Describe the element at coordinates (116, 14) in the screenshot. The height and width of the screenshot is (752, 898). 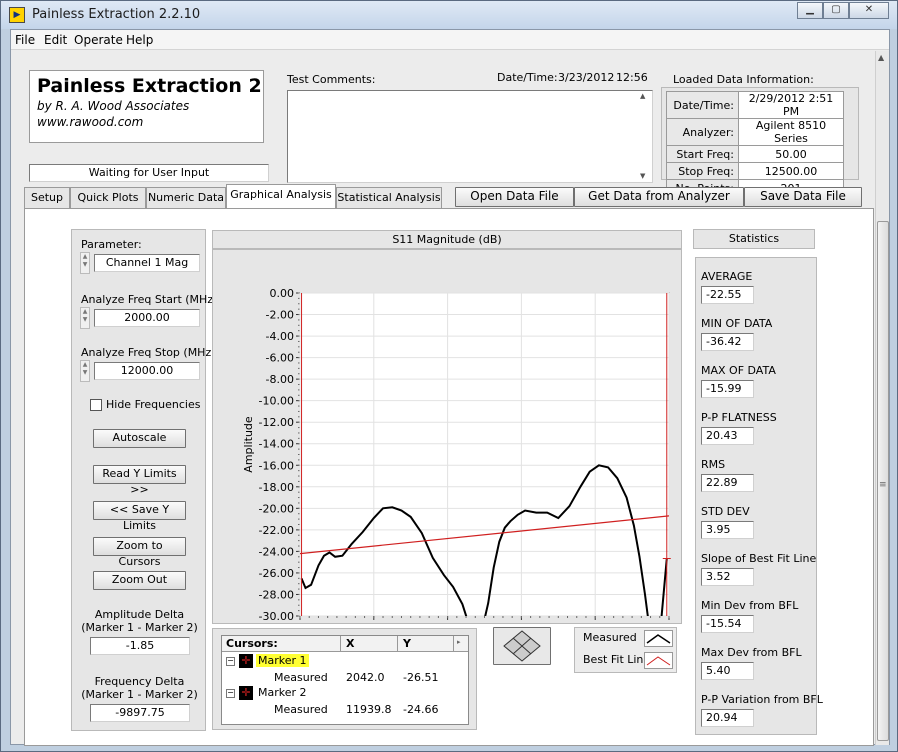
I see `window-title: Painless Extraction 2.2.10` at that location.